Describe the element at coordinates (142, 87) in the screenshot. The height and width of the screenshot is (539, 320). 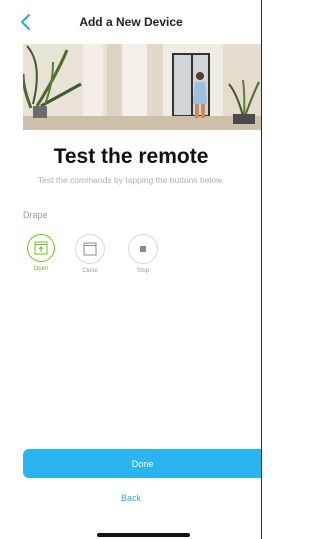
I see `hero-image` at that location.